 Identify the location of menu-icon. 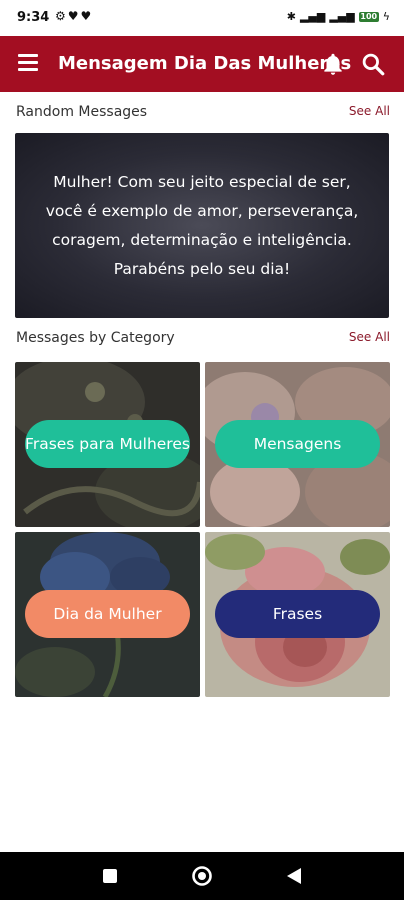
(28, 64).